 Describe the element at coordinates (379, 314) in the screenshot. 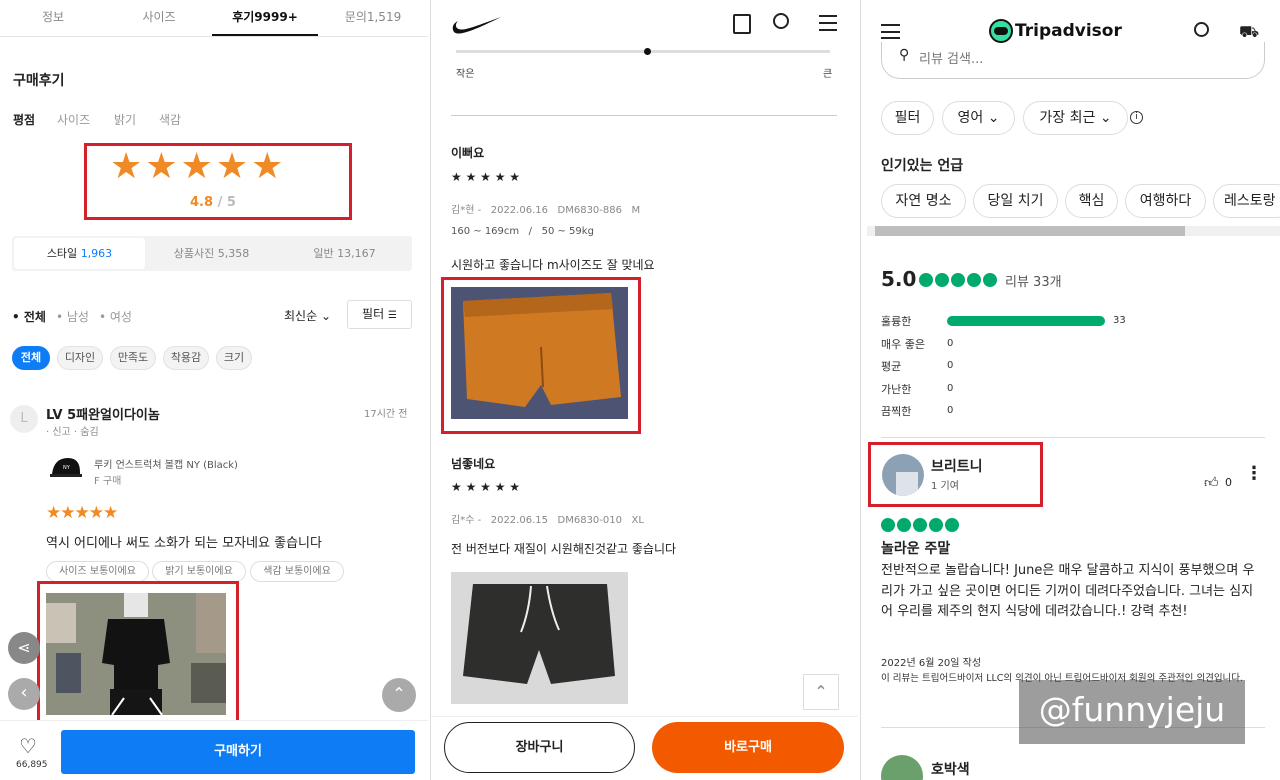

I see `filter-button: 필터 ☰` at that location.